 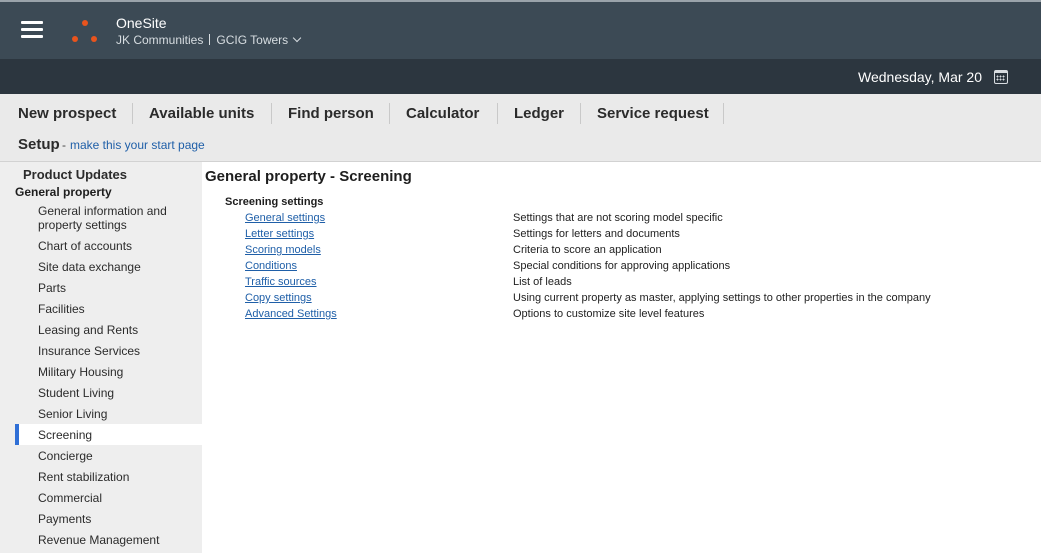 What do you see at coordinates (442, 113) in the screenshot?
I see `nav-calculator: Calculator` at bounding box center [442, 113].